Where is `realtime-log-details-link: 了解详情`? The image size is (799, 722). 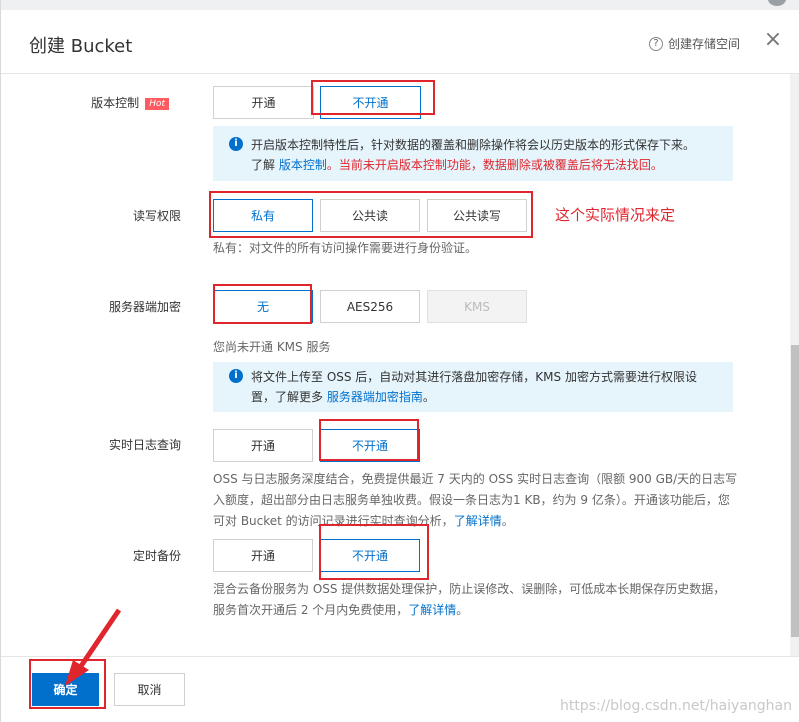 realtime-log-details-link: 了解详情 is located at coordinates (478, 521).